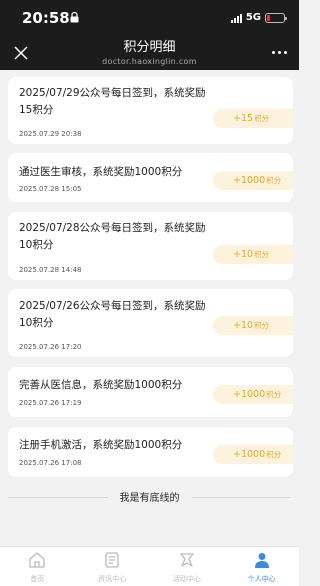  Describe the element at coordinates (112, 314) in the screenshot. I see `record-title: 2025/07/26公众号每日签到，系统奖励10积分` at that location.